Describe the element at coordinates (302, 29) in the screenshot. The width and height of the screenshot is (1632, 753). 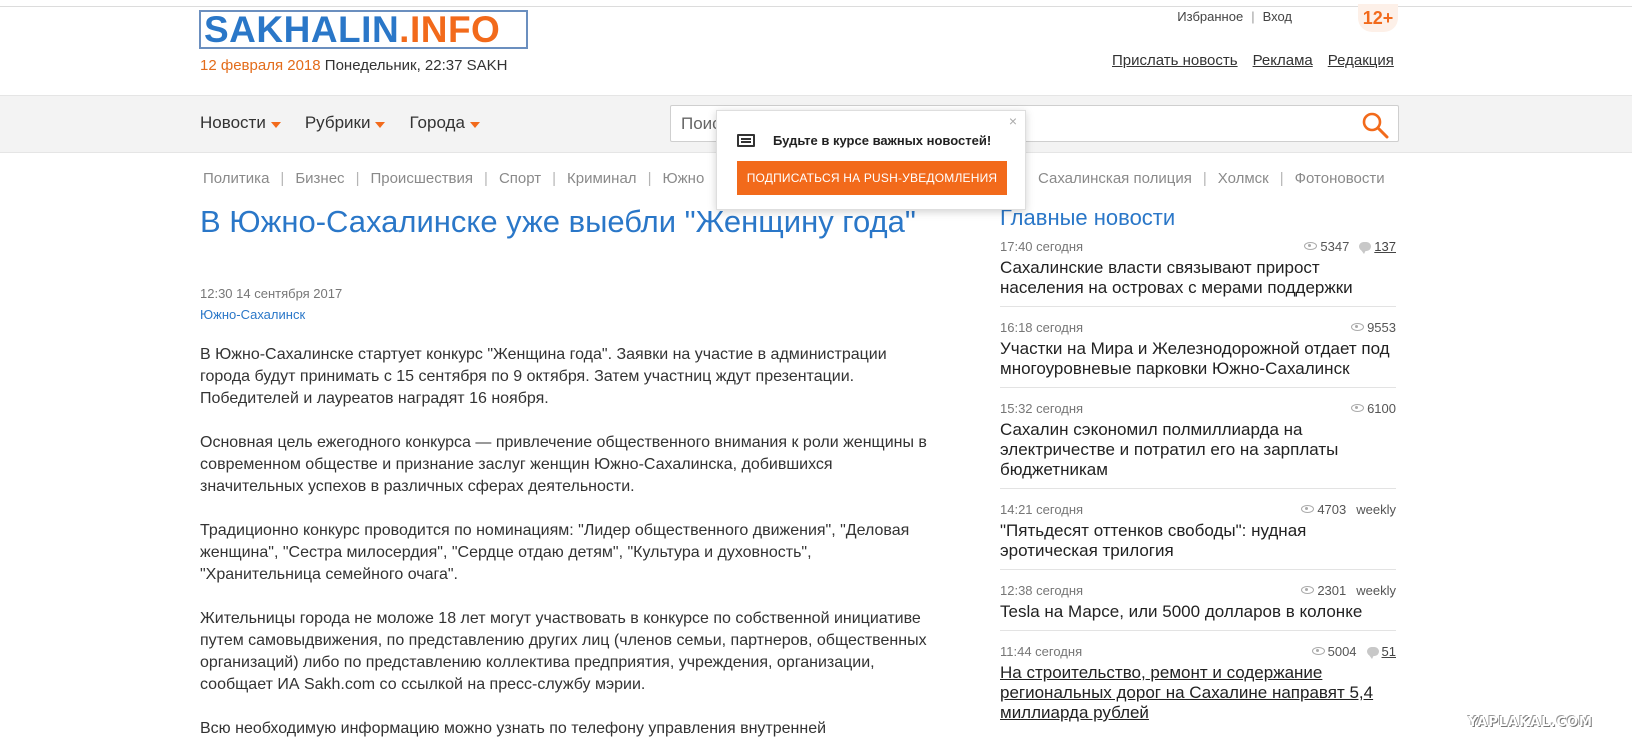
I see `logo-part-1: SAKHALIN` at that location.